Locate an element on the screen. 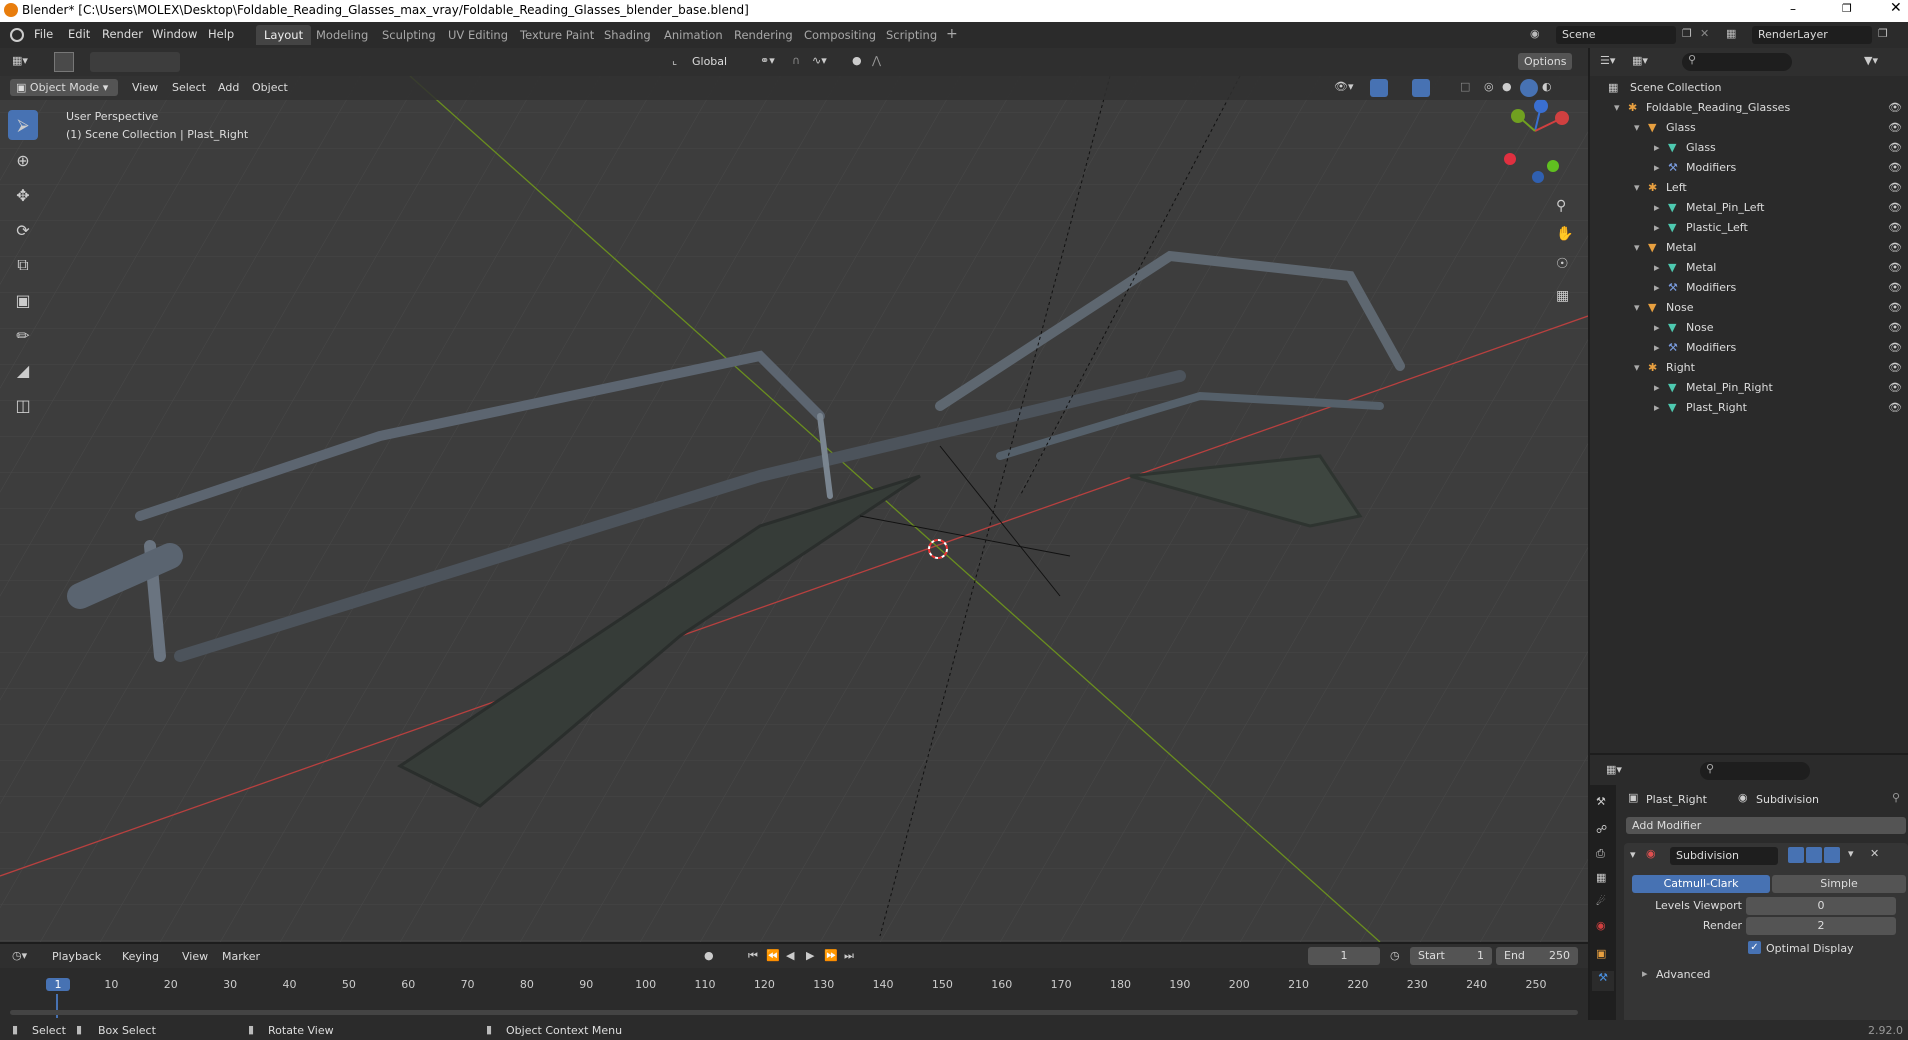 This screenshot has width=1908, height=1040. gizmo-toggle-icon is located at coordinates (1379, 88).